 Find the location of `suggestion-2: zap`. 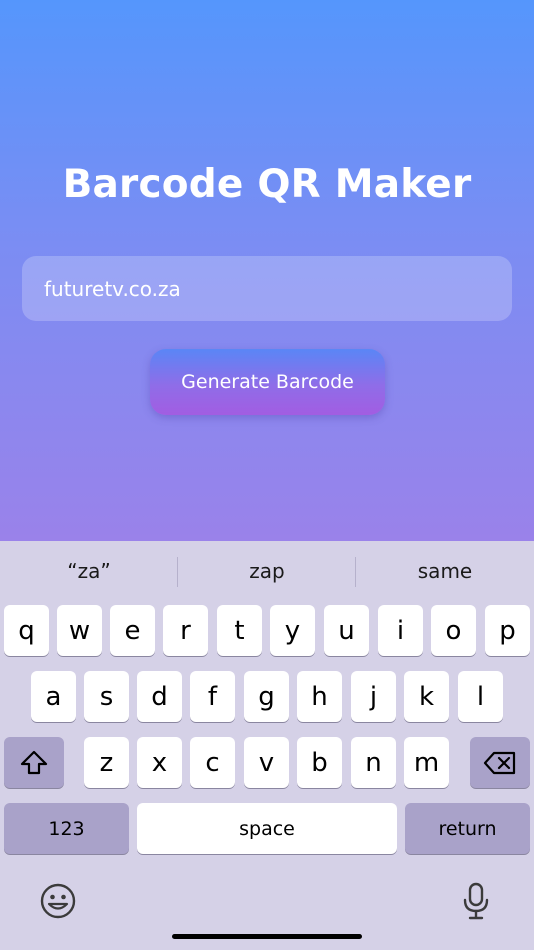

suggestion-2: zap is located at coordinates (267, 571).